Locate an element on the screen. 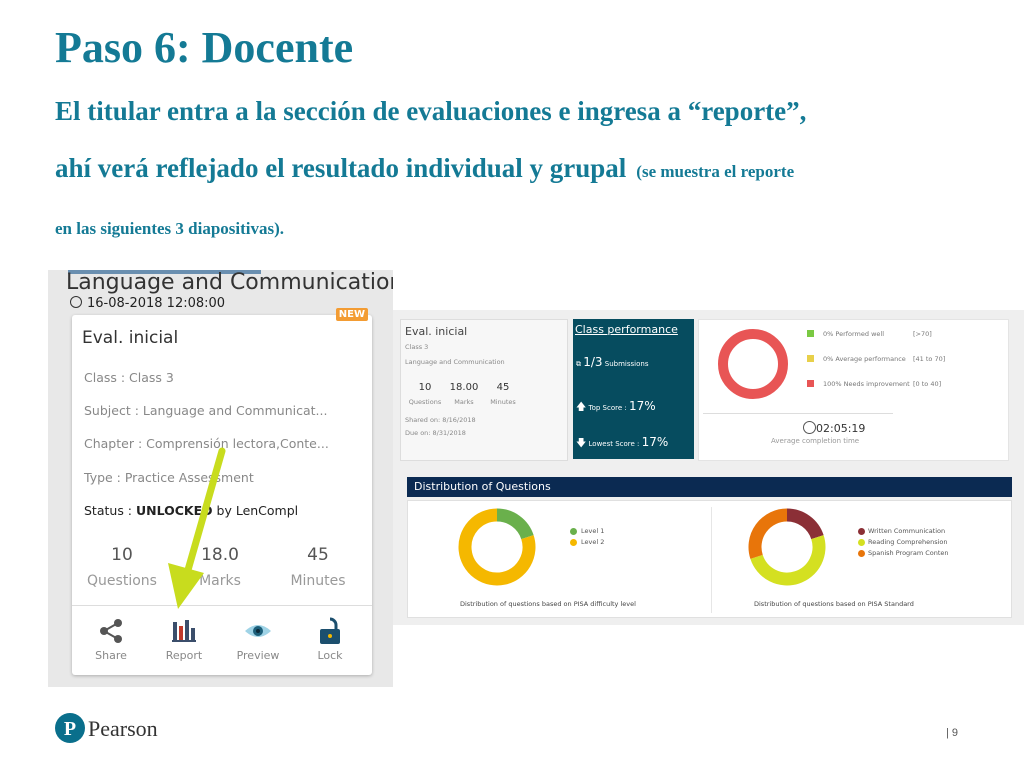 Image resolution: width=1024 pixels, height=768 pixels. preview-button: Preview is located at coordinates (258, 640).